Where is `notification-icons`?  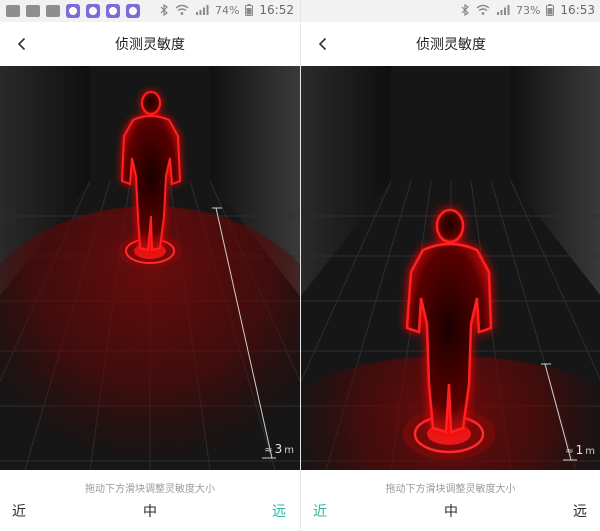 notification-icons is located at coordinates (73, 11).